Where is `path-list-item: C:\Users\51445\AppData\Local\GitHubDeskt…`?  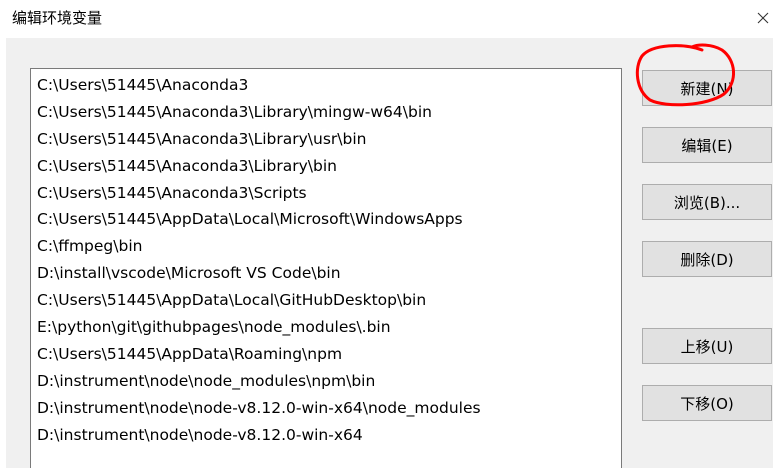
path-list-item: C:\Users\51445\AppData\Local\GitHubDeskt… is located at coordinates (326, 300).